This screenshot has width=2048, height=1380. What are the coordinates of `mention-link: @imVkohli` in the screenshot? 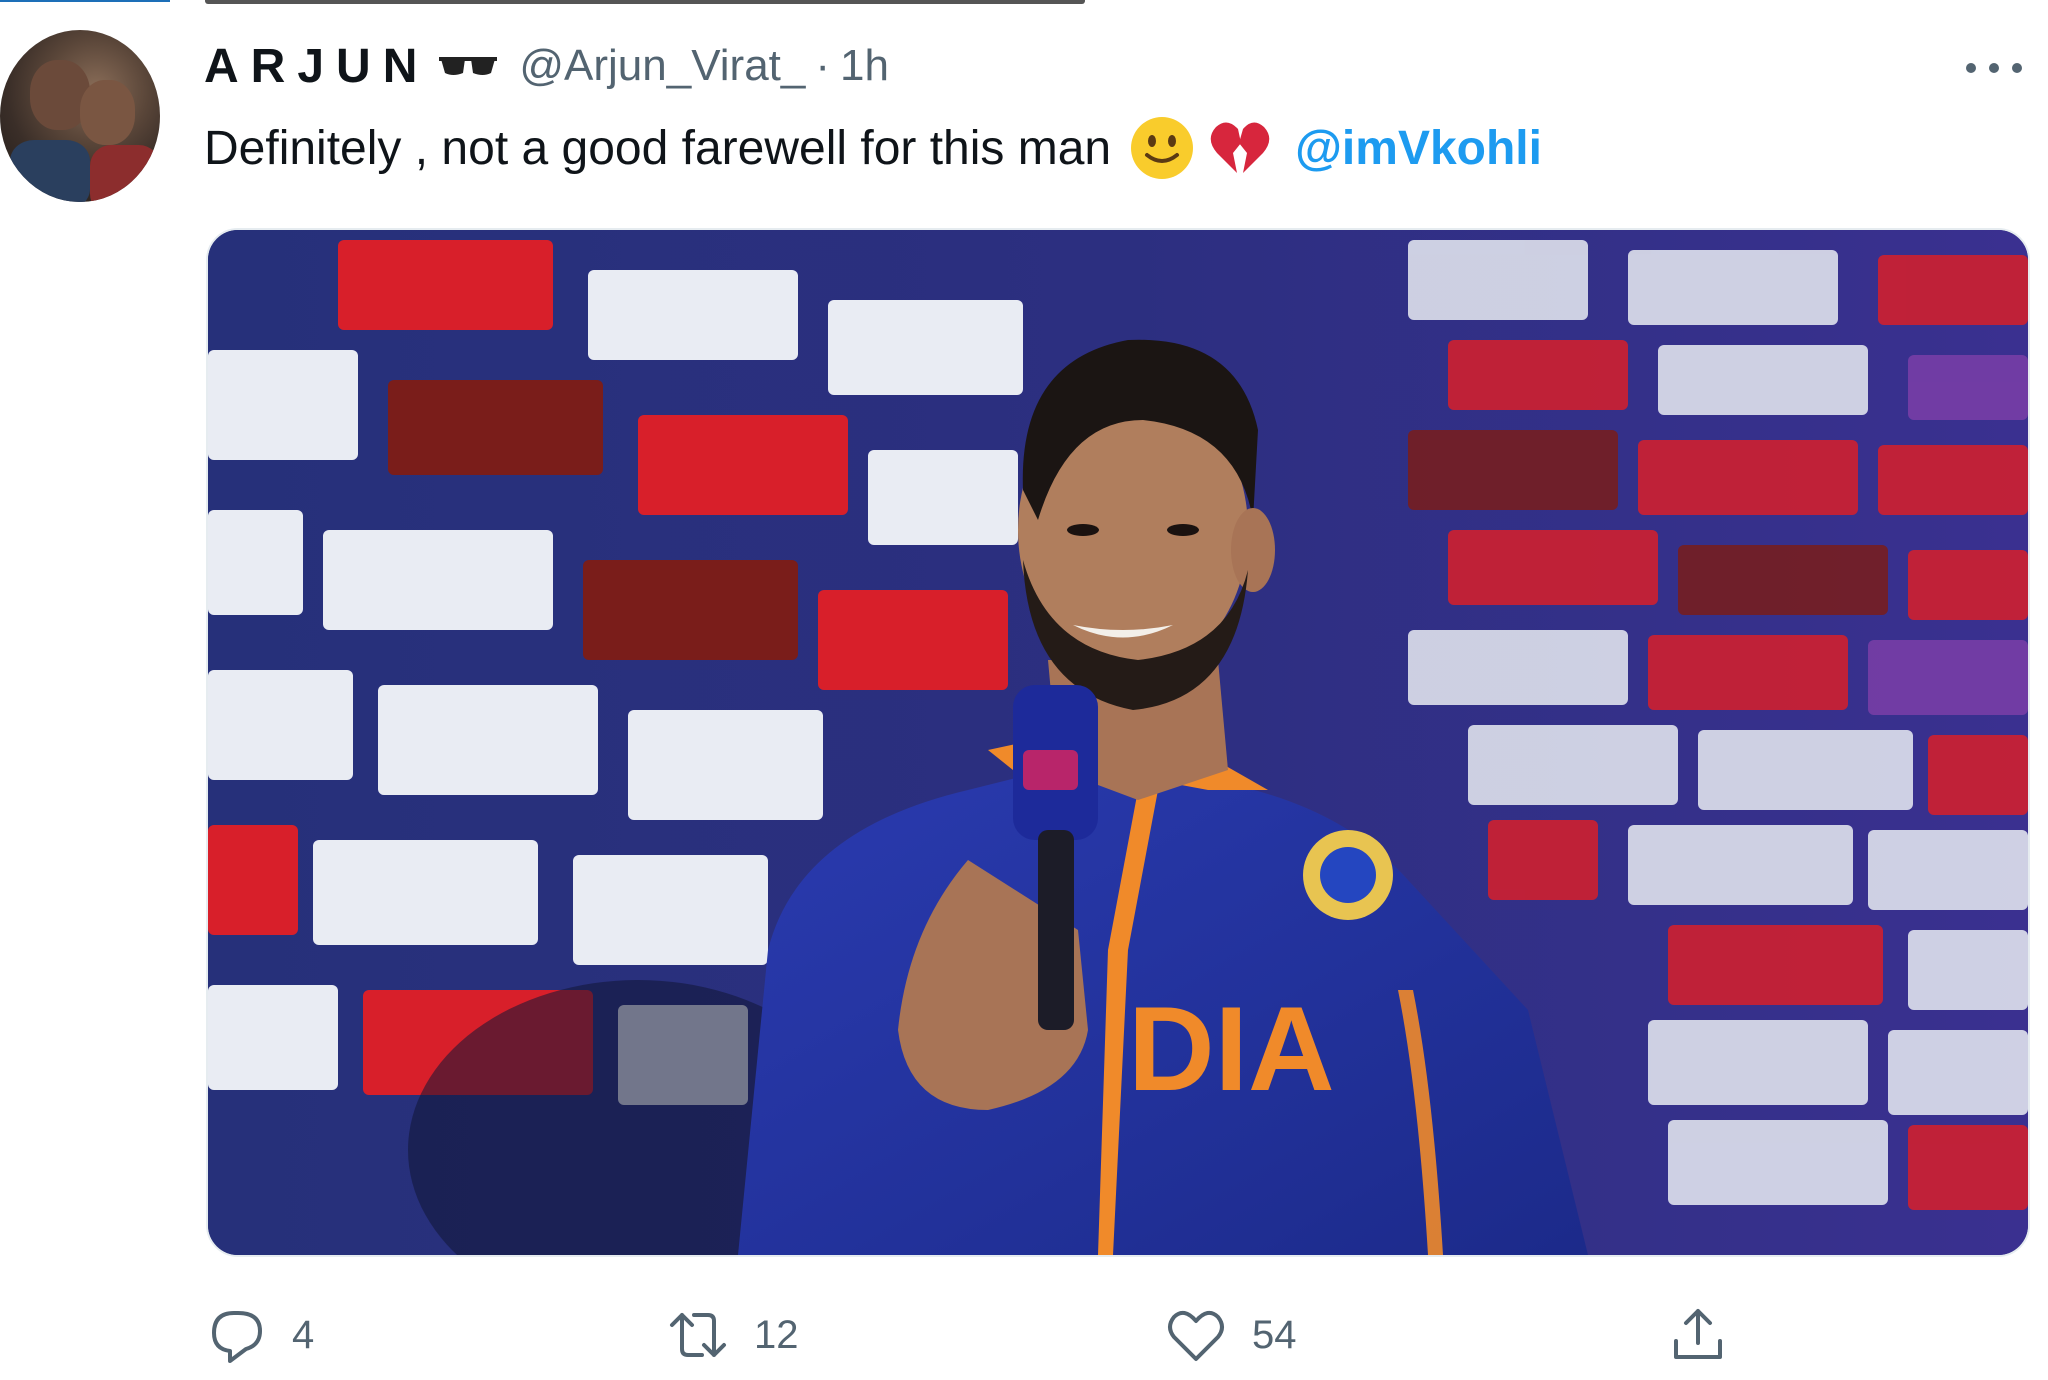 It's located at (1418, 148).